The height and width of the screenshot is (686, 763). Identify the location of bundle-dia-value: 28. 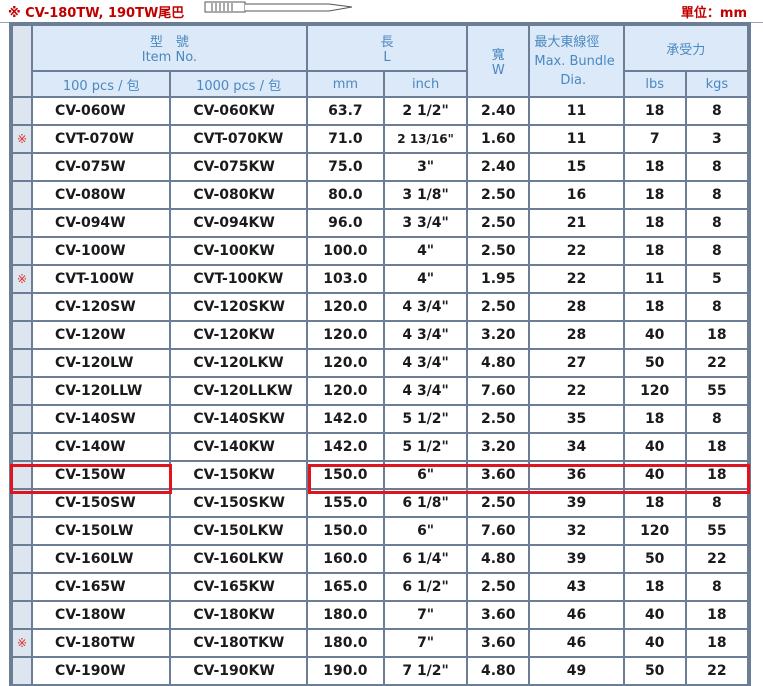
(576, 335).